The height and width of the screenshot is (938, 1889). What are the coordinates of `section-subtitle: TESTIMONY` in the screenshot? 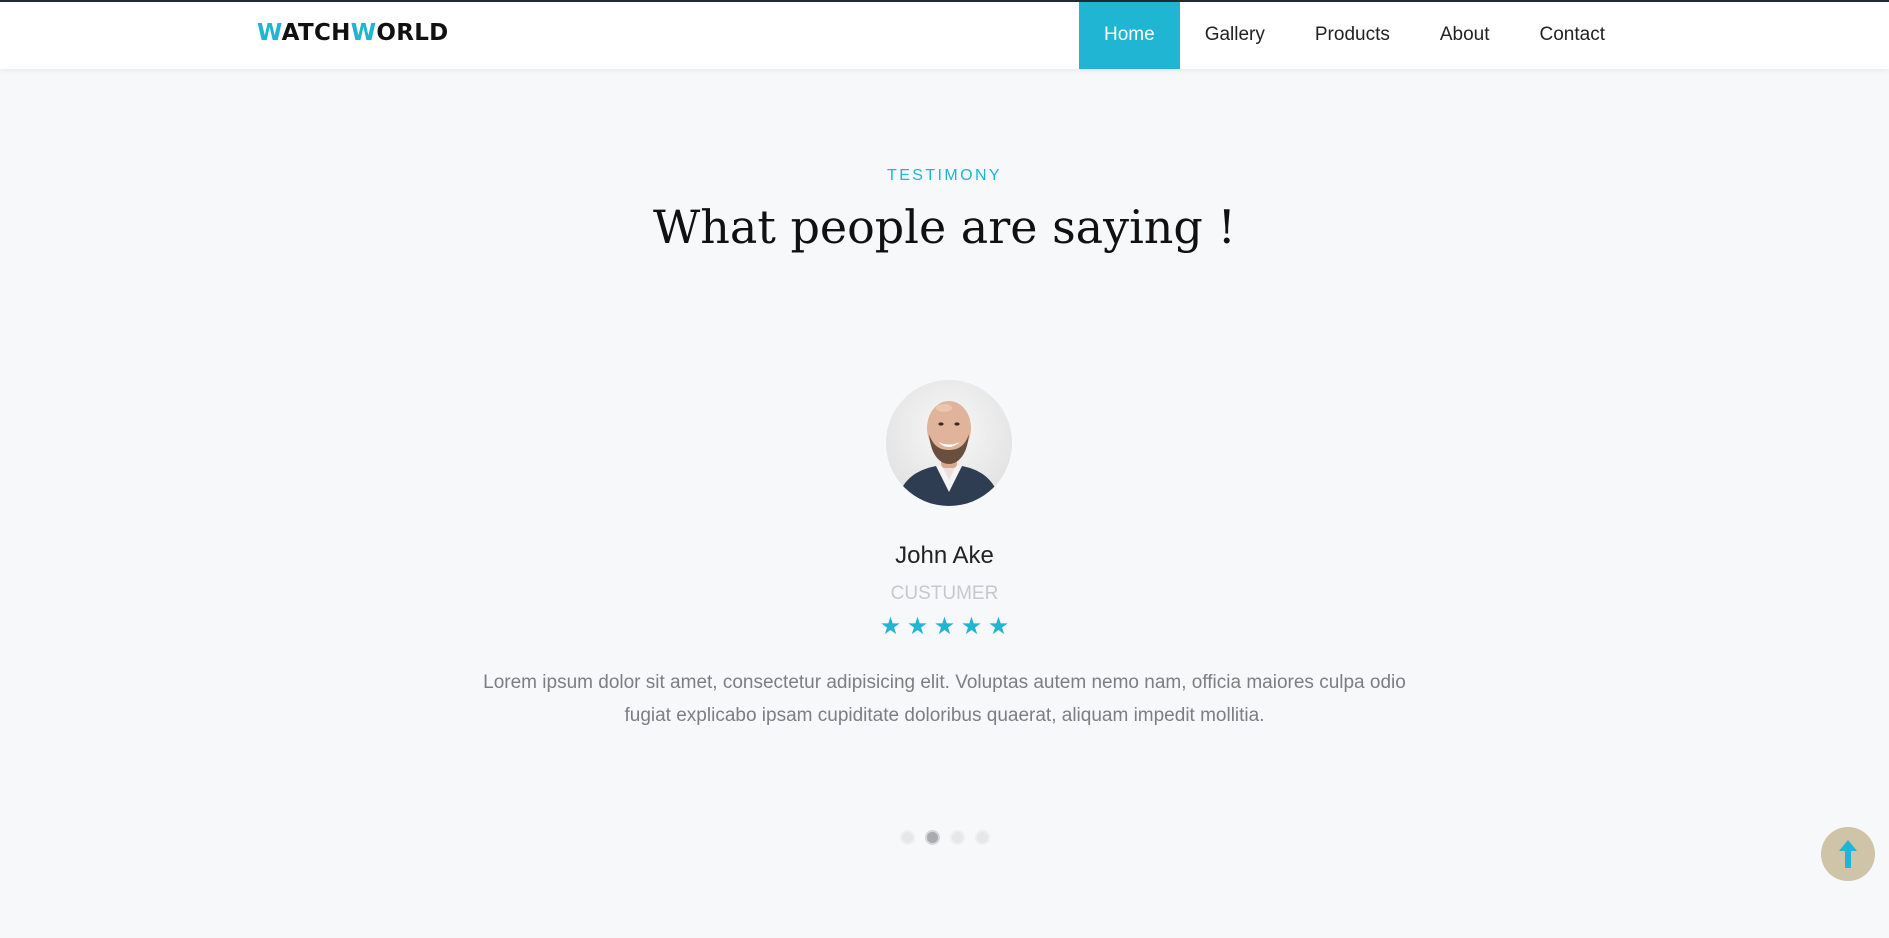 It's located at (944, 175).